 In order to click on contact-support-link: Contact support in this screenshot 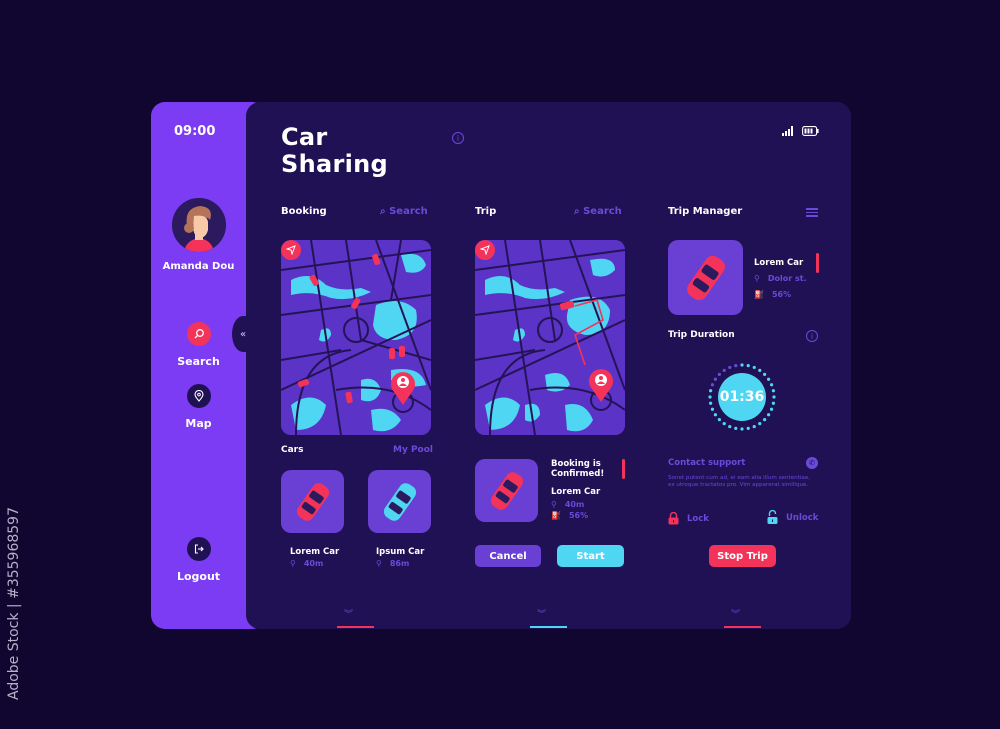, I will do `click(706, 463)`.